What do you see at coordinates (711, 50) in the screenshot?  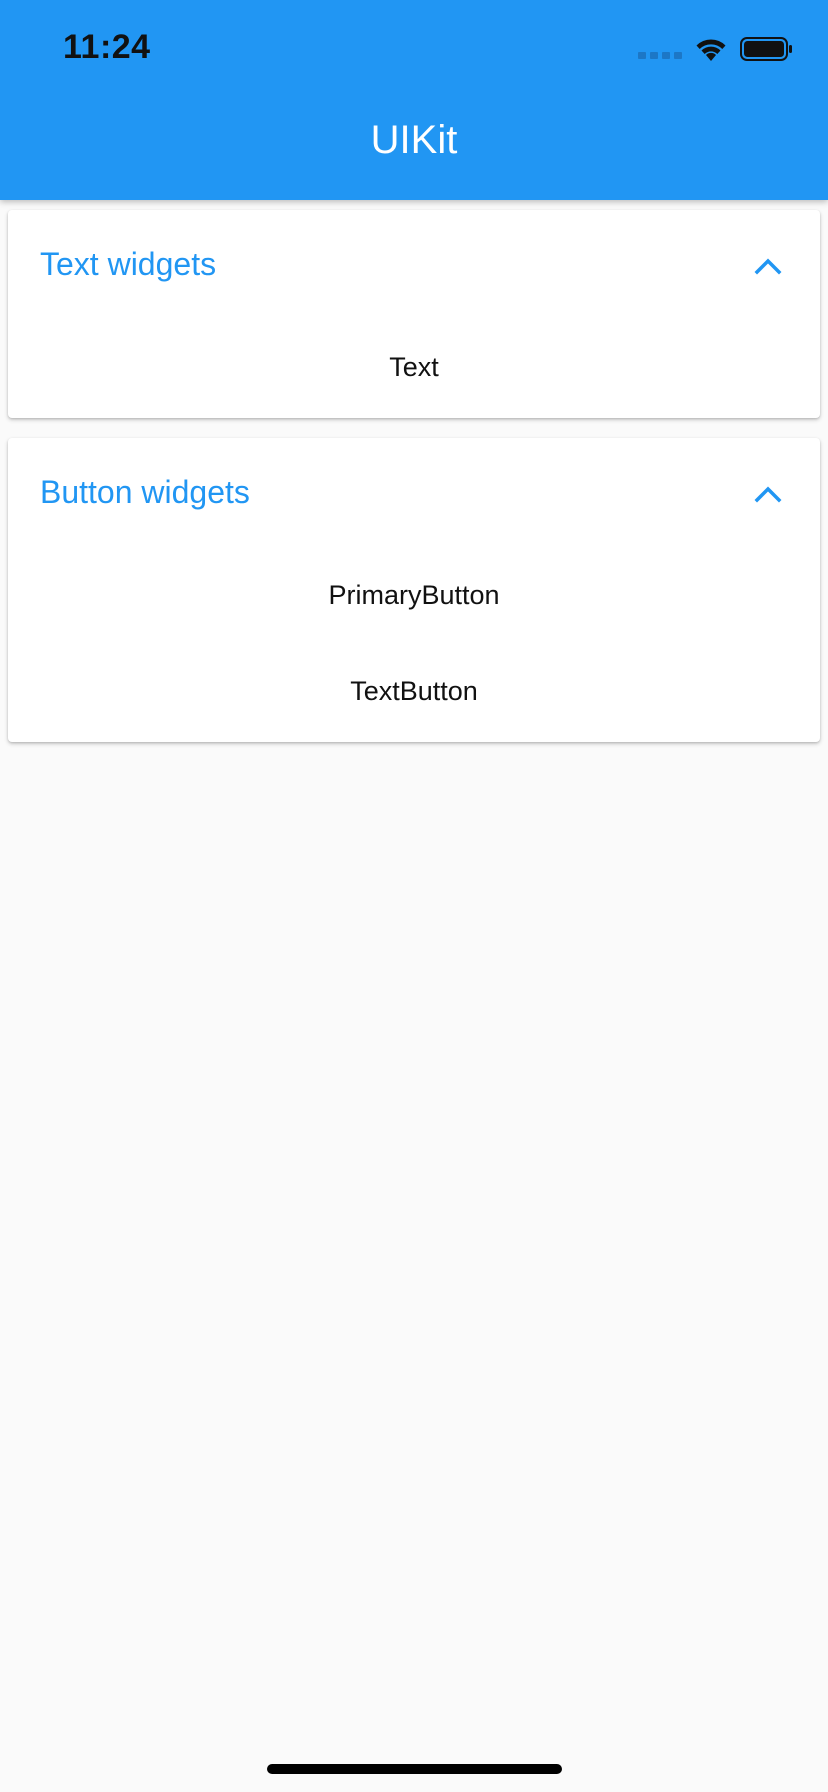 I see `wifi-icon` at bounding box center [711, 50].